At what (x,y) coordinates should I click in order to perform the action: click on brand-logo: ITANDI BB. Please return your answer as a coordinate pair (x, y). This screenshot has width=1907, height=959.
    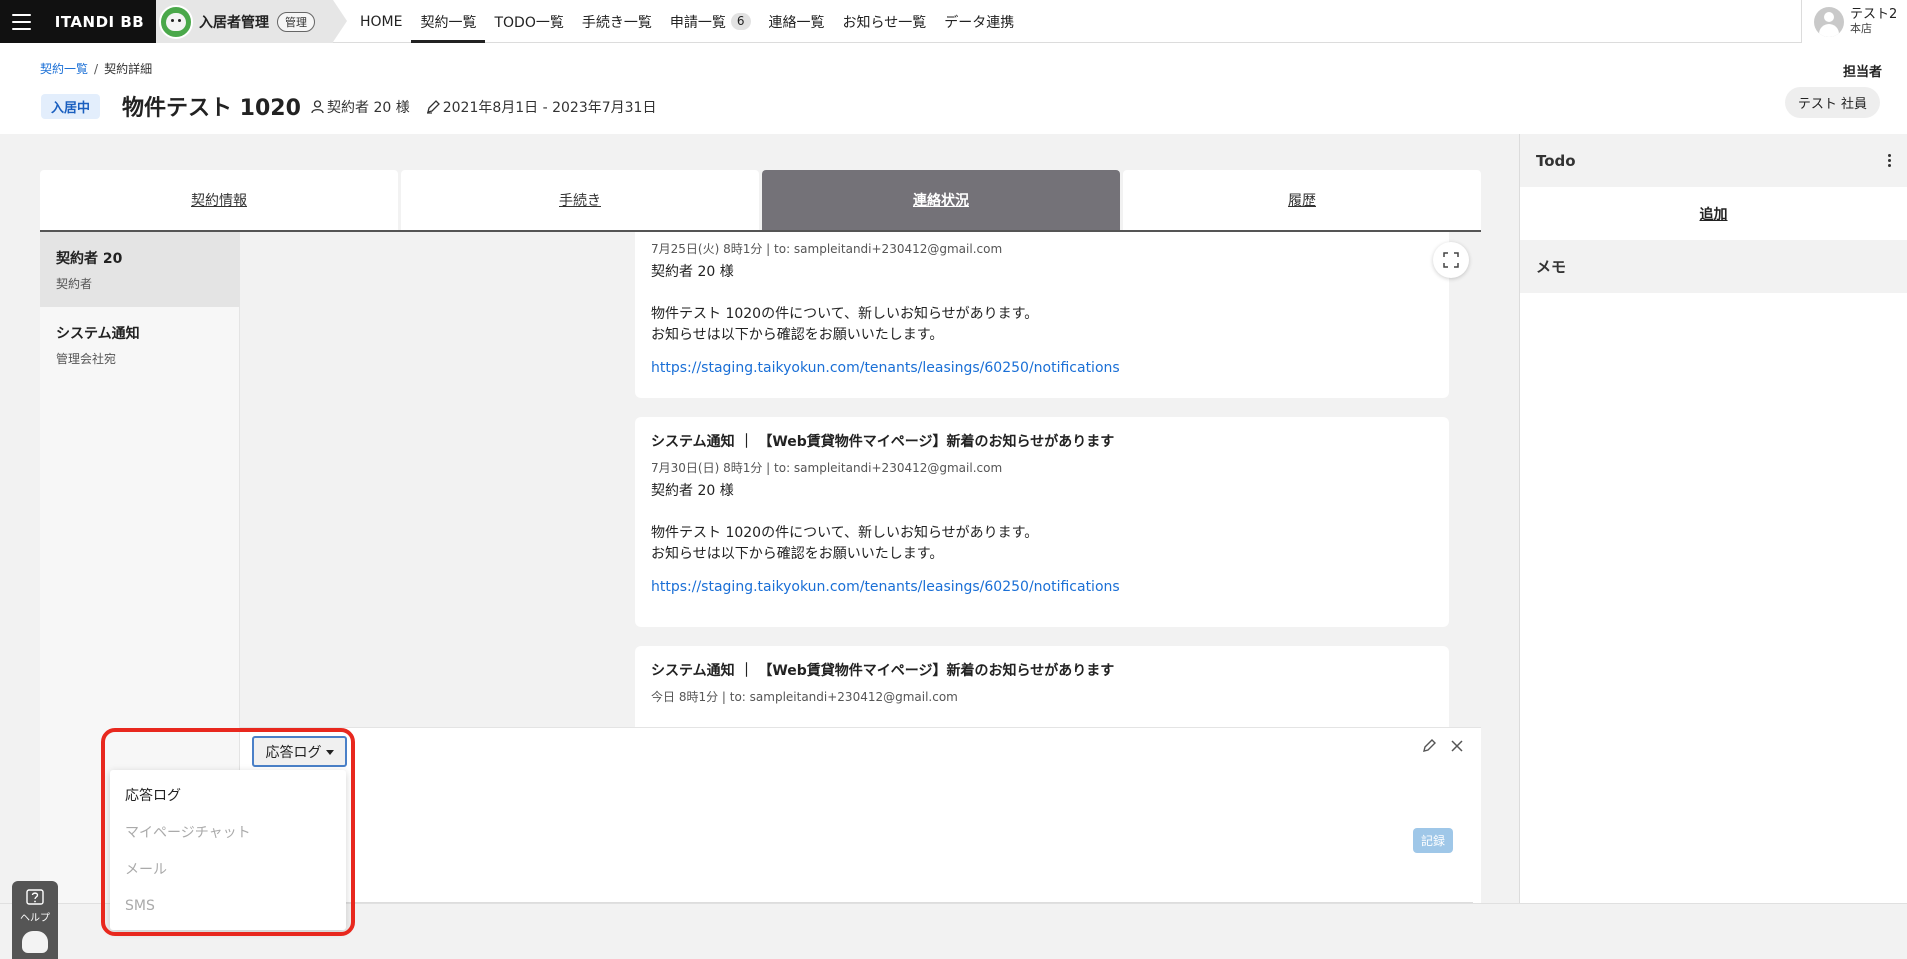
    Looking at the image, I should click on (99, 21).